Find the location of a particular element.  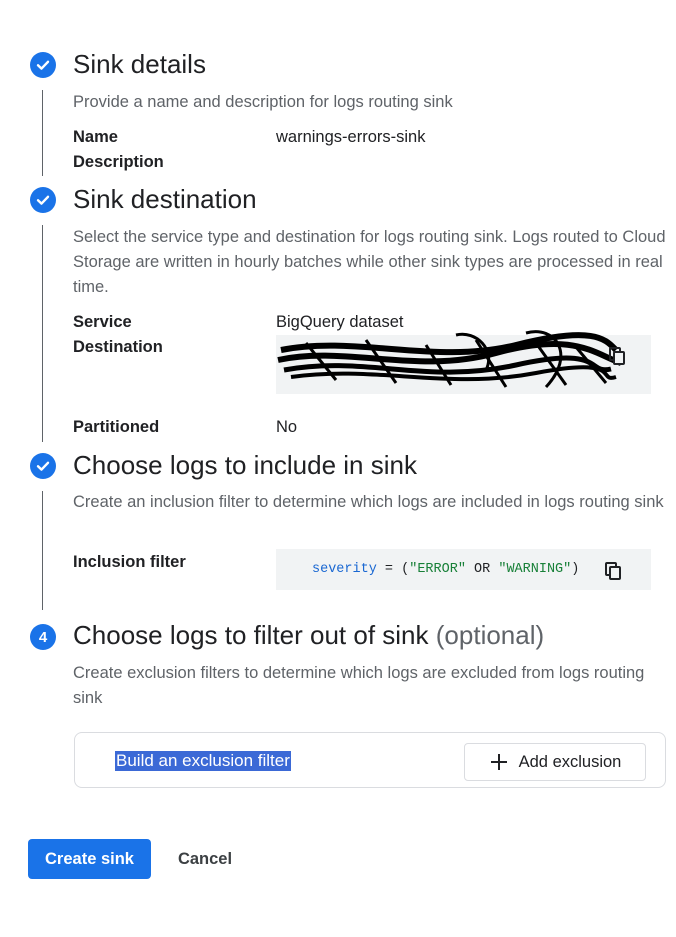

destination-value-box is located at coordinates (463, 362).